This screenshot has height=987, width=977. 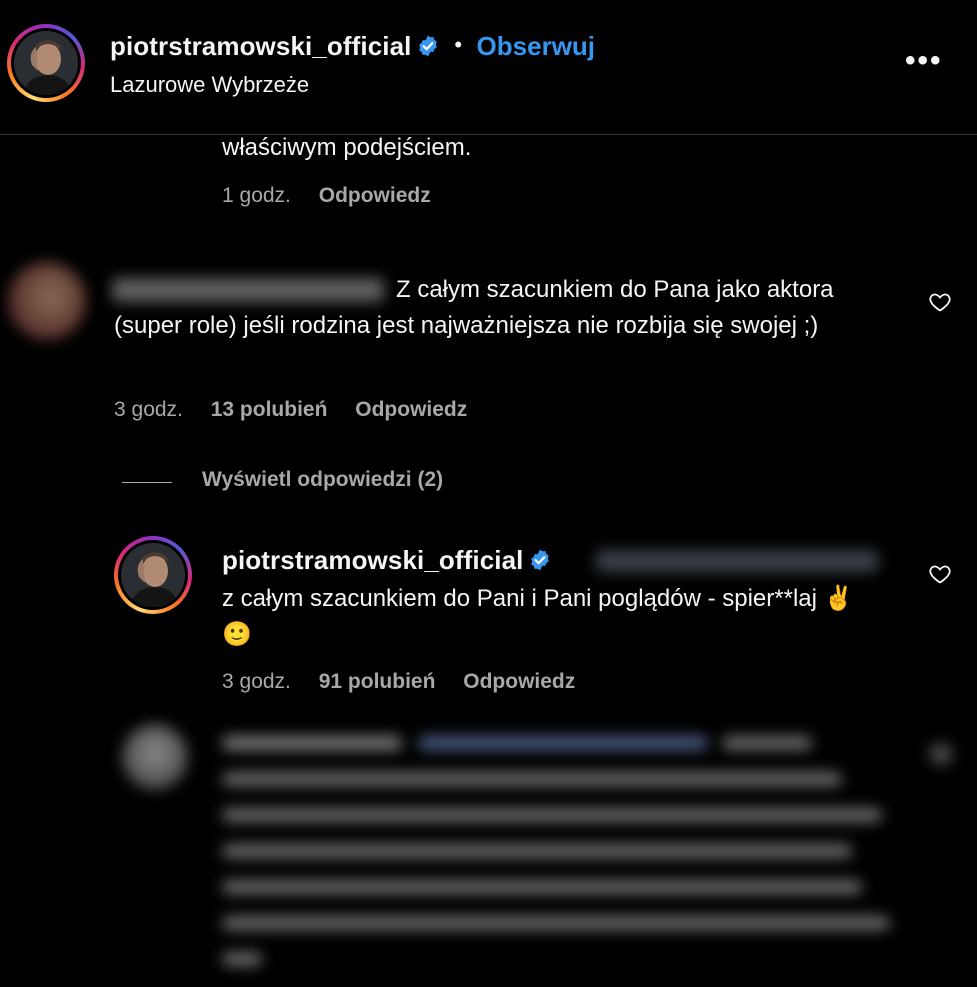 What do you see at coordinates (269, 409) in the screenshot?
I see `first-comment-likes: 13 polubień` at bounding box center [269, 409].